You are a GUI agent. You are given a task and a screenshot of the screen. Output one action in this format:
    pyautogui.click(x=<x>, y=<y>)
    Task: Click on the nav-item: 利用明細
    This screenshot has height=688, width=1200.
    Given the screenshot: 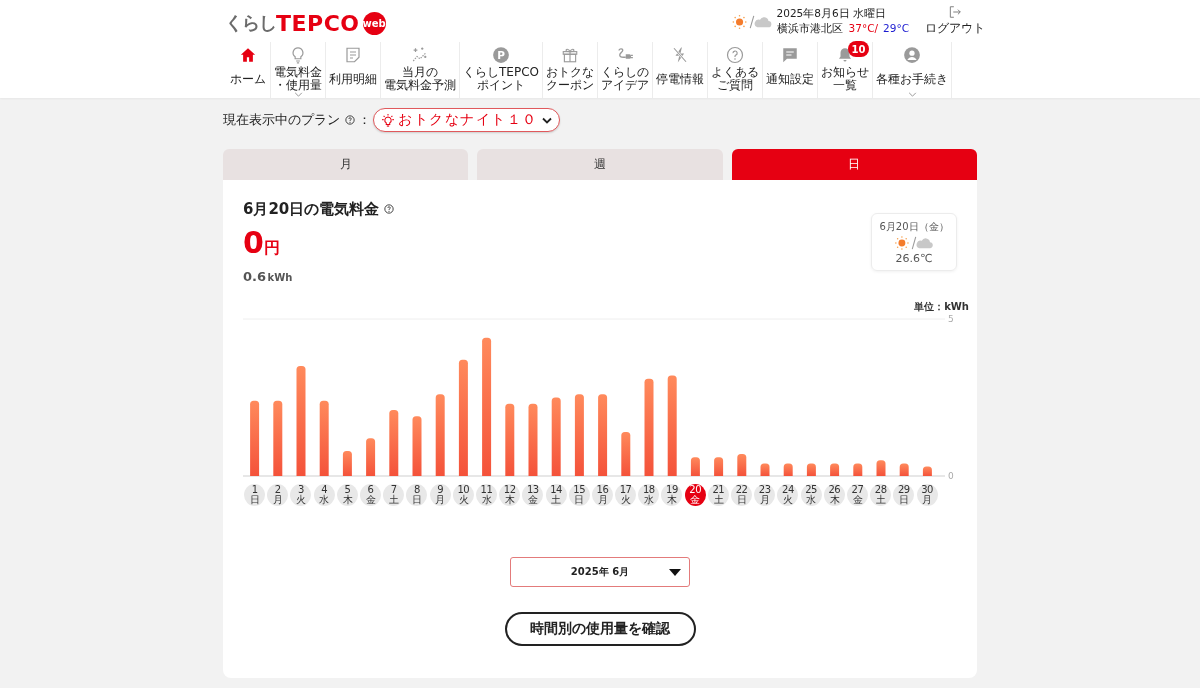 What is the action you would take?
    pyautogui.click(x=353, y=70)
    